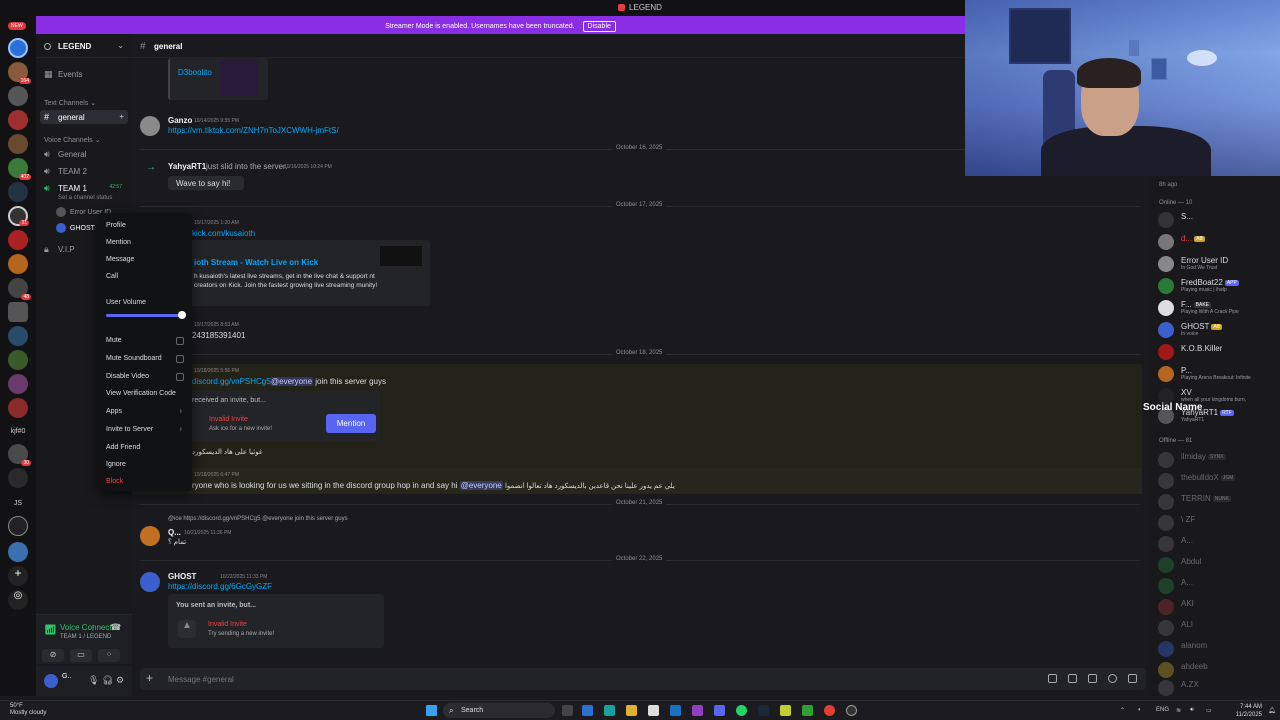 The image size is (1280, 720). I want to click on file-explorer-icon, so click(631, 710).